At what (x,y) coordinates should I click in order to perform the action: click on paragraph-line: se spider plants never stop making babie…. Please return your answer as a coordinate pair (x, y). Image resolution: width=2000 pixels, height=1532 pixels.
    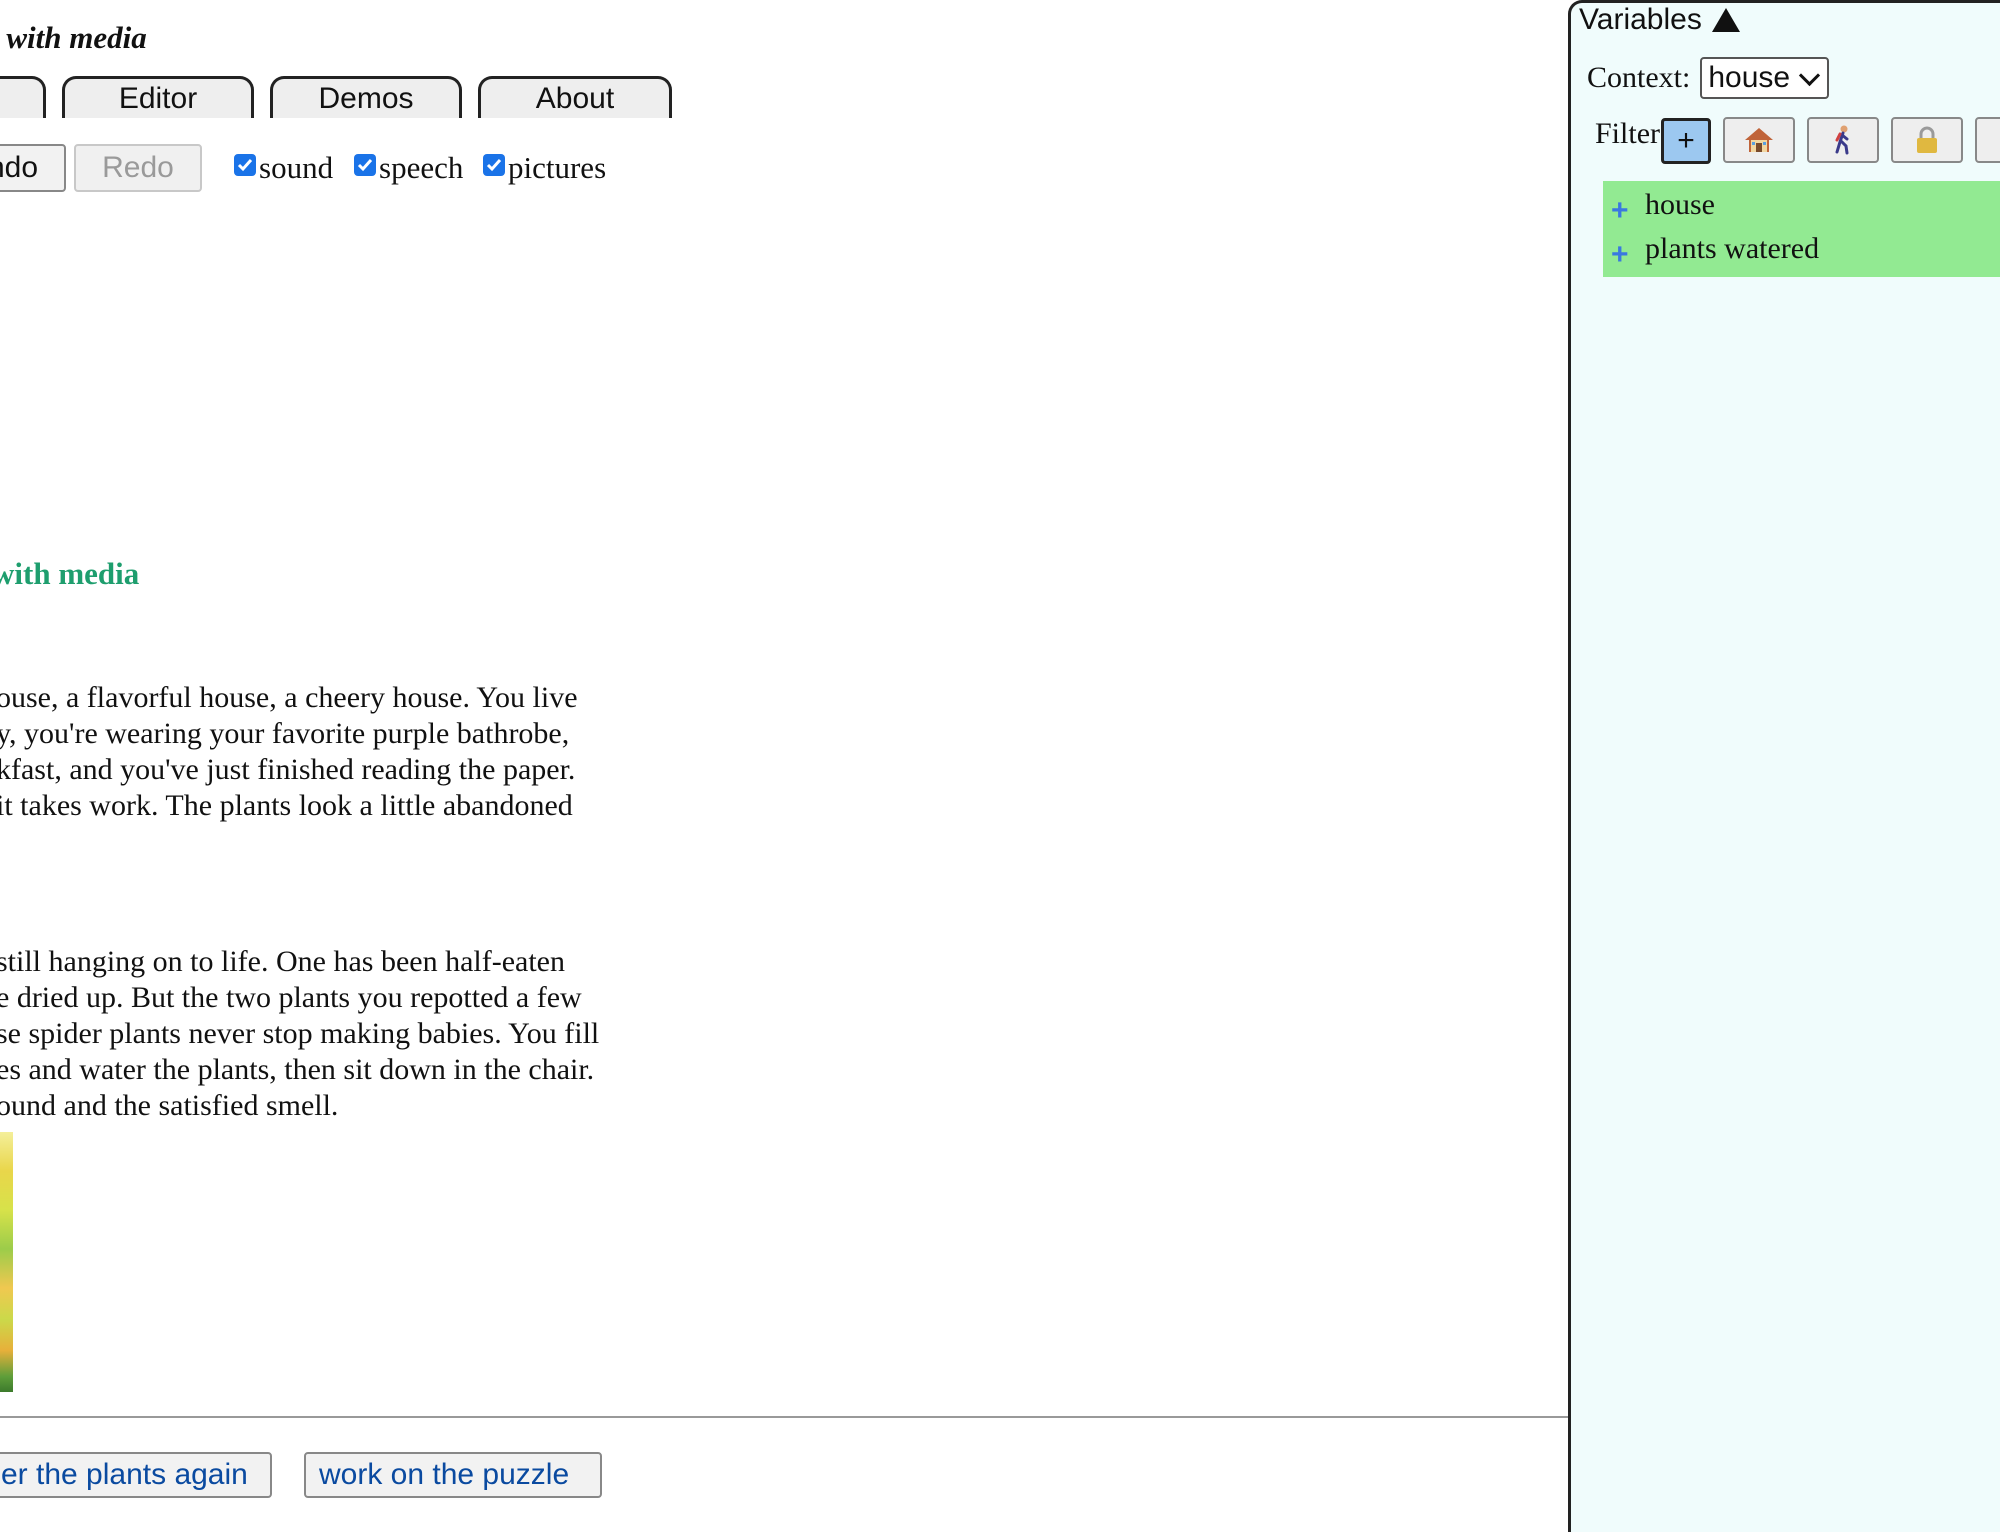
    Looking at the image, I should click on (300, 1033).